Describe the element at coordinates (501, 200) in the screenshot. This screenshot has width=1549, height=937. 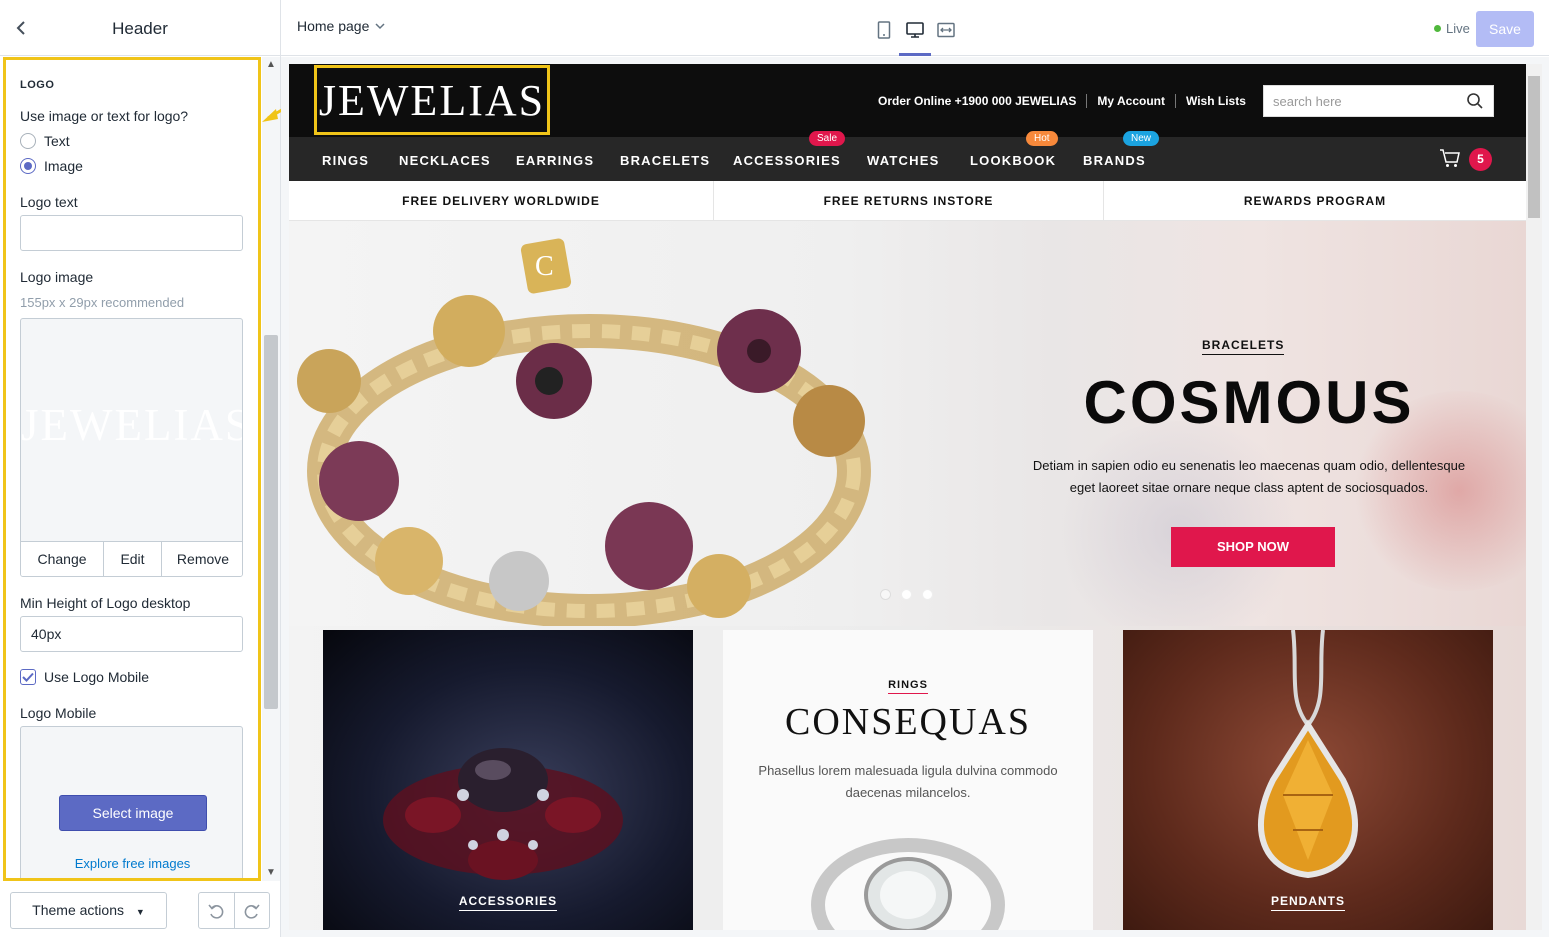
I see `promo-delivery: FREE DELIVERY WORLDWIDE` at that location.